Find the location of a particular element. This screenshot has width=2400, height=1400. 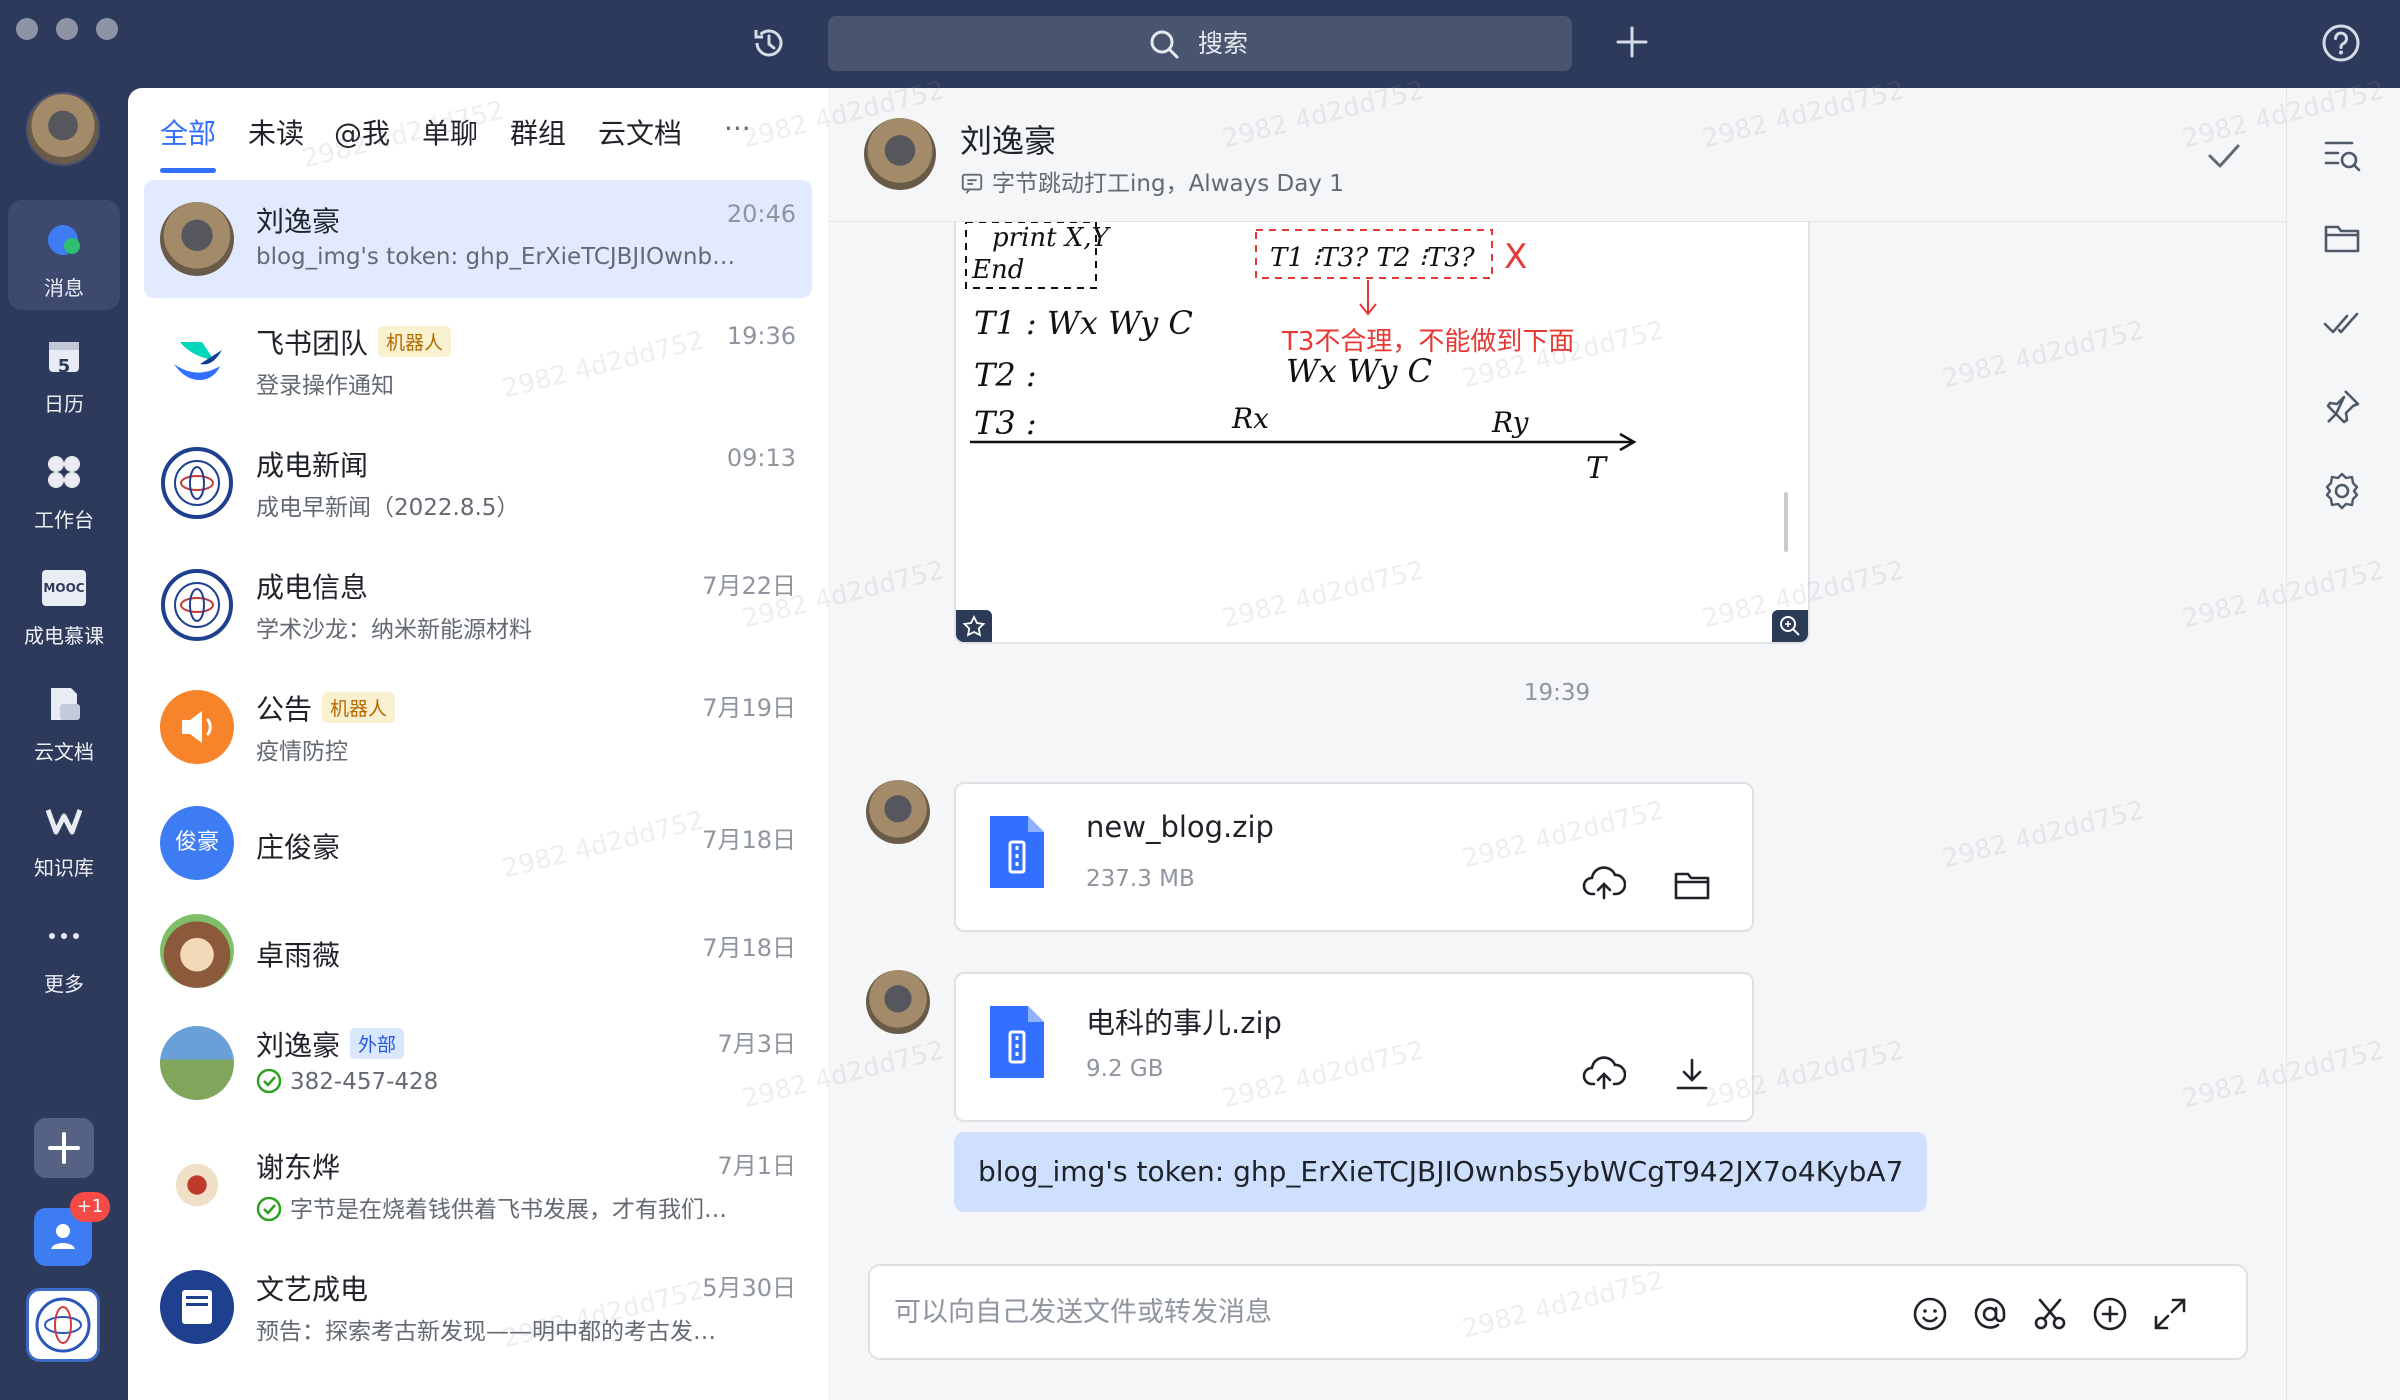

nav-item-more: 更多 is located at coordinates (64, 951).